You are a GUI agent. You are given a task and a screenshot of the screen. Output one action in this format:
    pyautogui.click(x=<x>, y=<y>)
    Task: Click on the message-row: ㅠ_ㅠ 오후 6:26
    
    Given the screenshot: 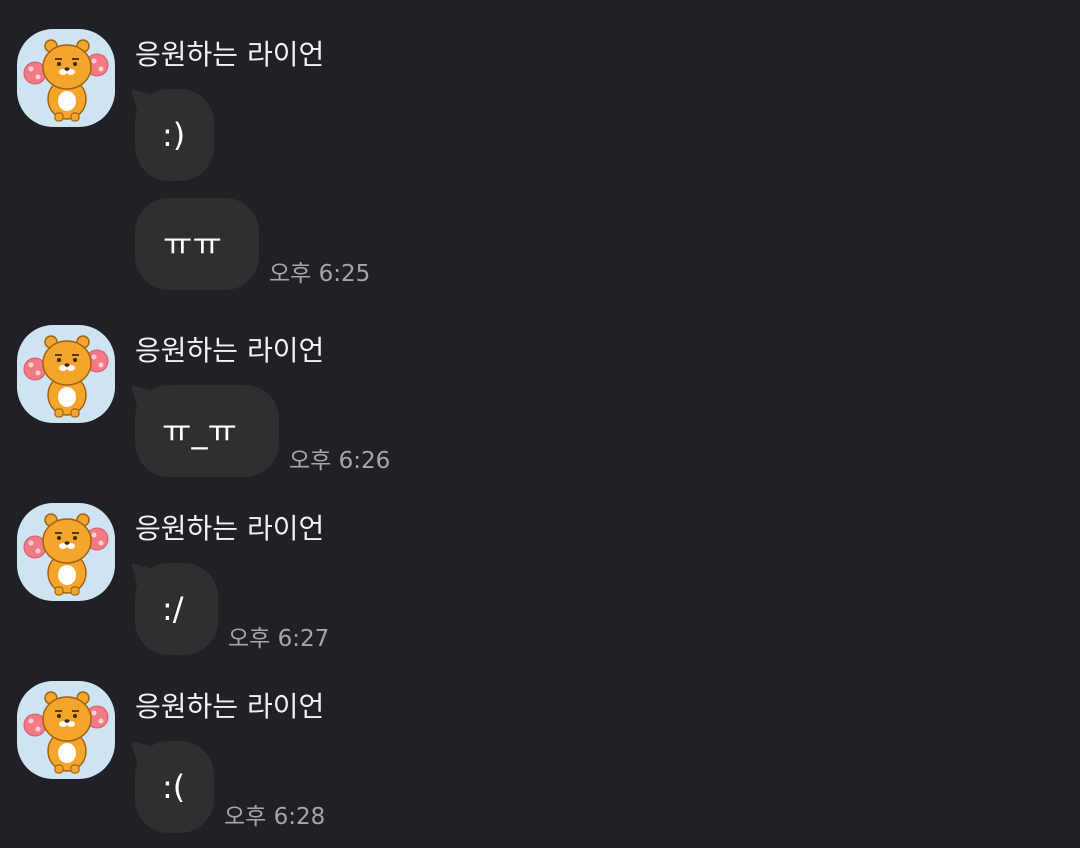 What is the action you would take?
    pyautogui.click(x=262, y=431)
    